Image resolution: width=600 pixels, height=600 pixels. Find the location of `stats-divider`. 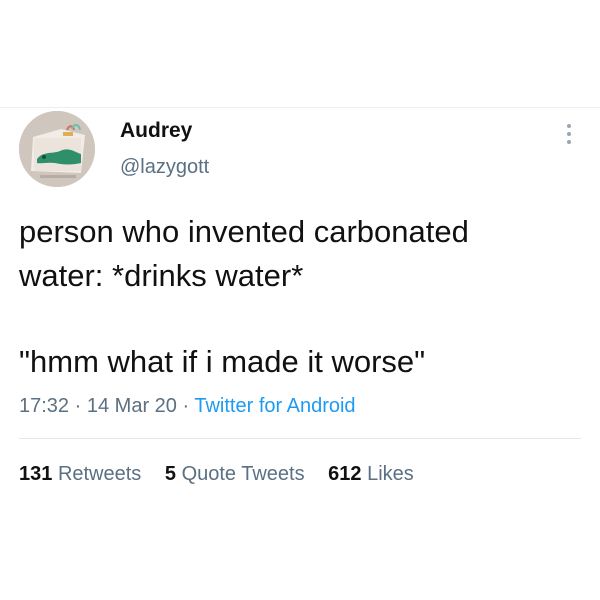

stats-divider is located at coordinates (300, 438).